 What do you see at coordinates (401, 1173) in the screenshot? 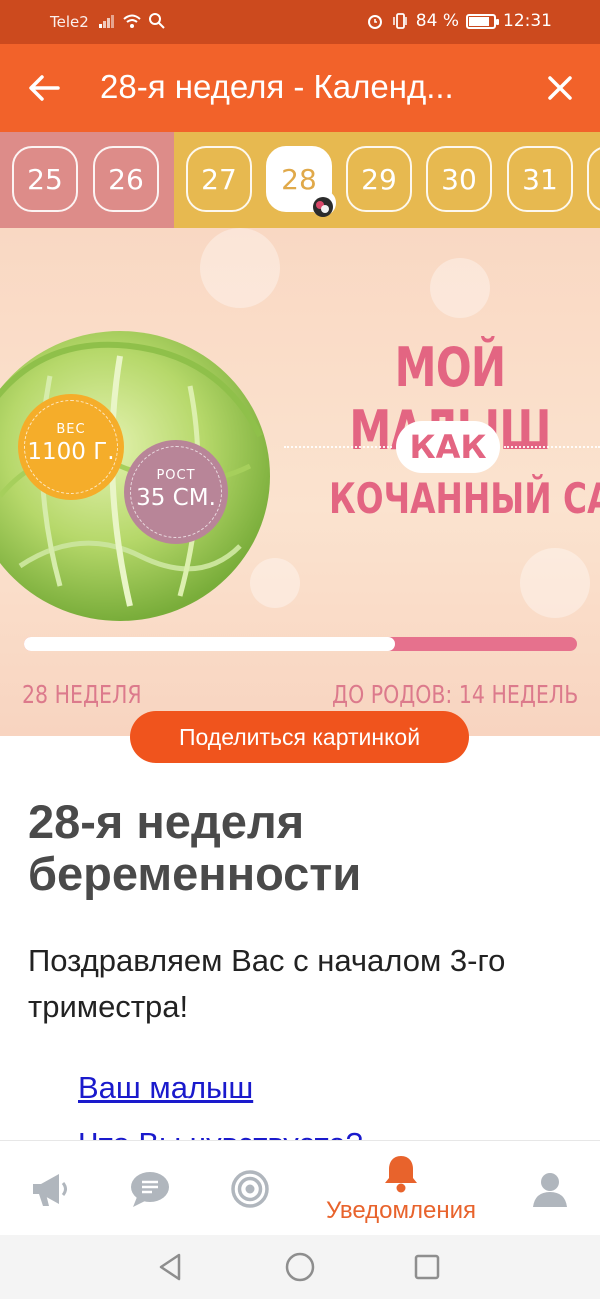
I see `bell-icon` at bounding box center [401, 1173].